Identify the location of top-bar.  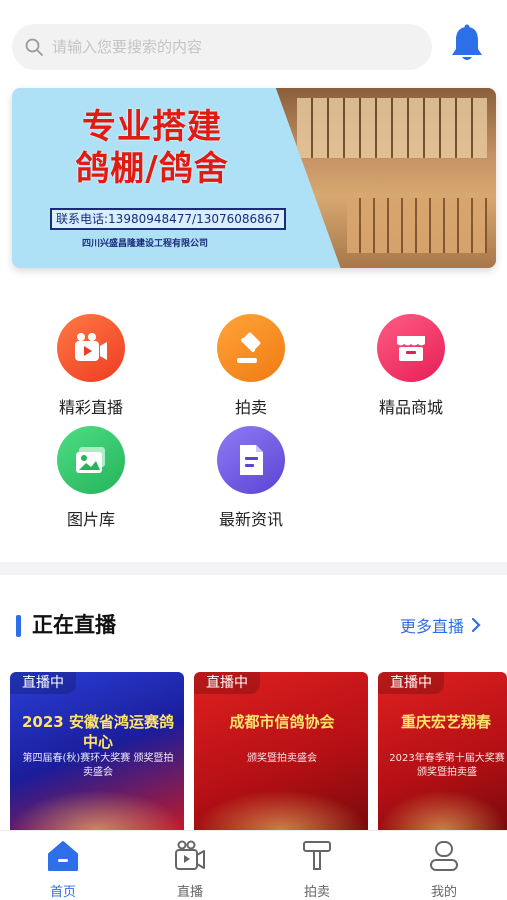
(253, 39).